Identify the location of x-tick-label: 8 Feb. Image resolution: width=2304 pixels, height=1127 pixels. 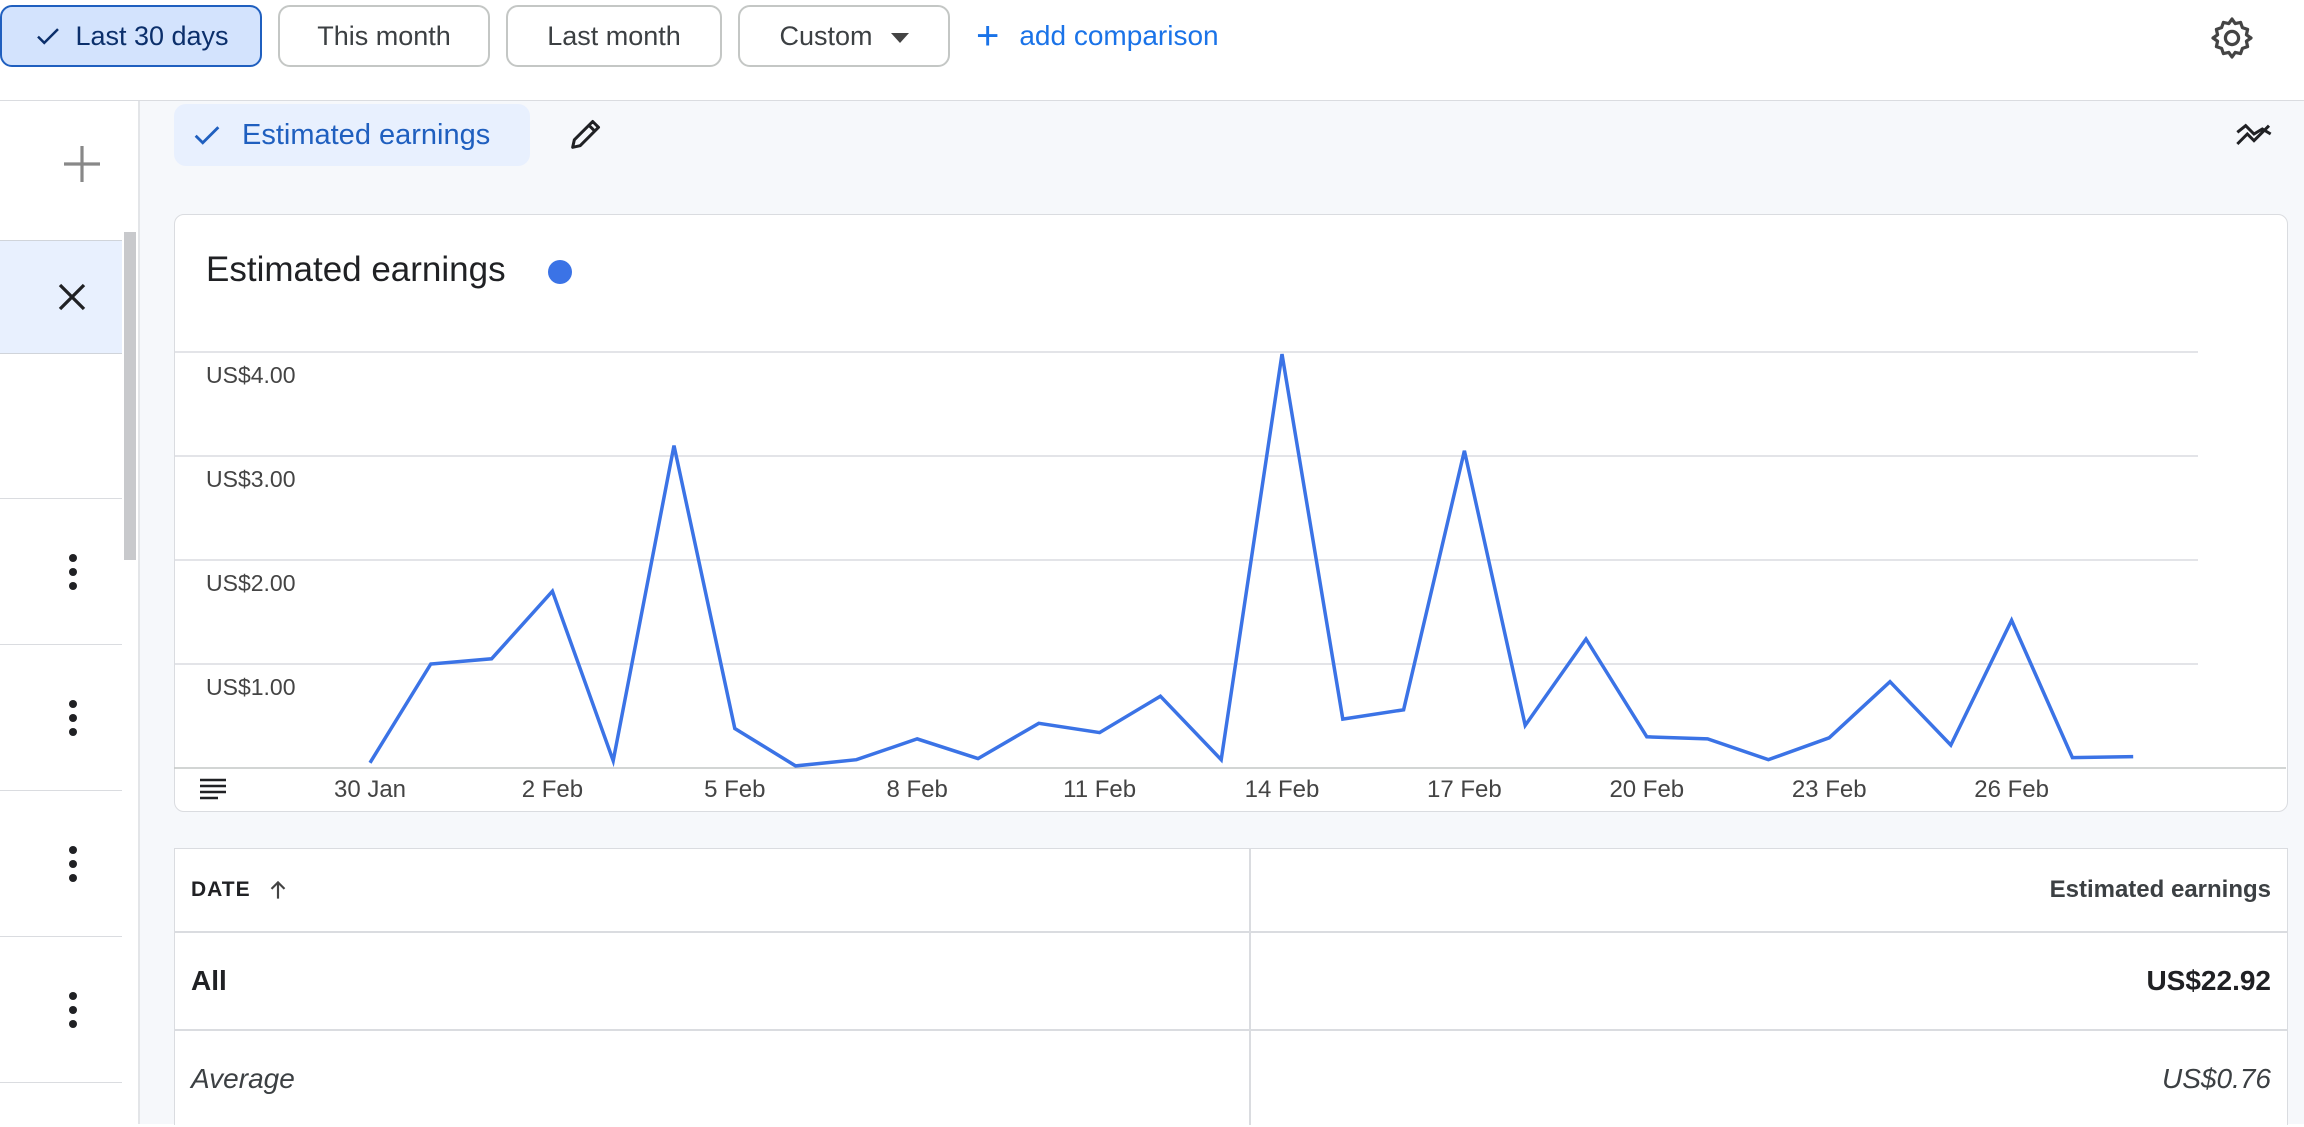
(917, 789).